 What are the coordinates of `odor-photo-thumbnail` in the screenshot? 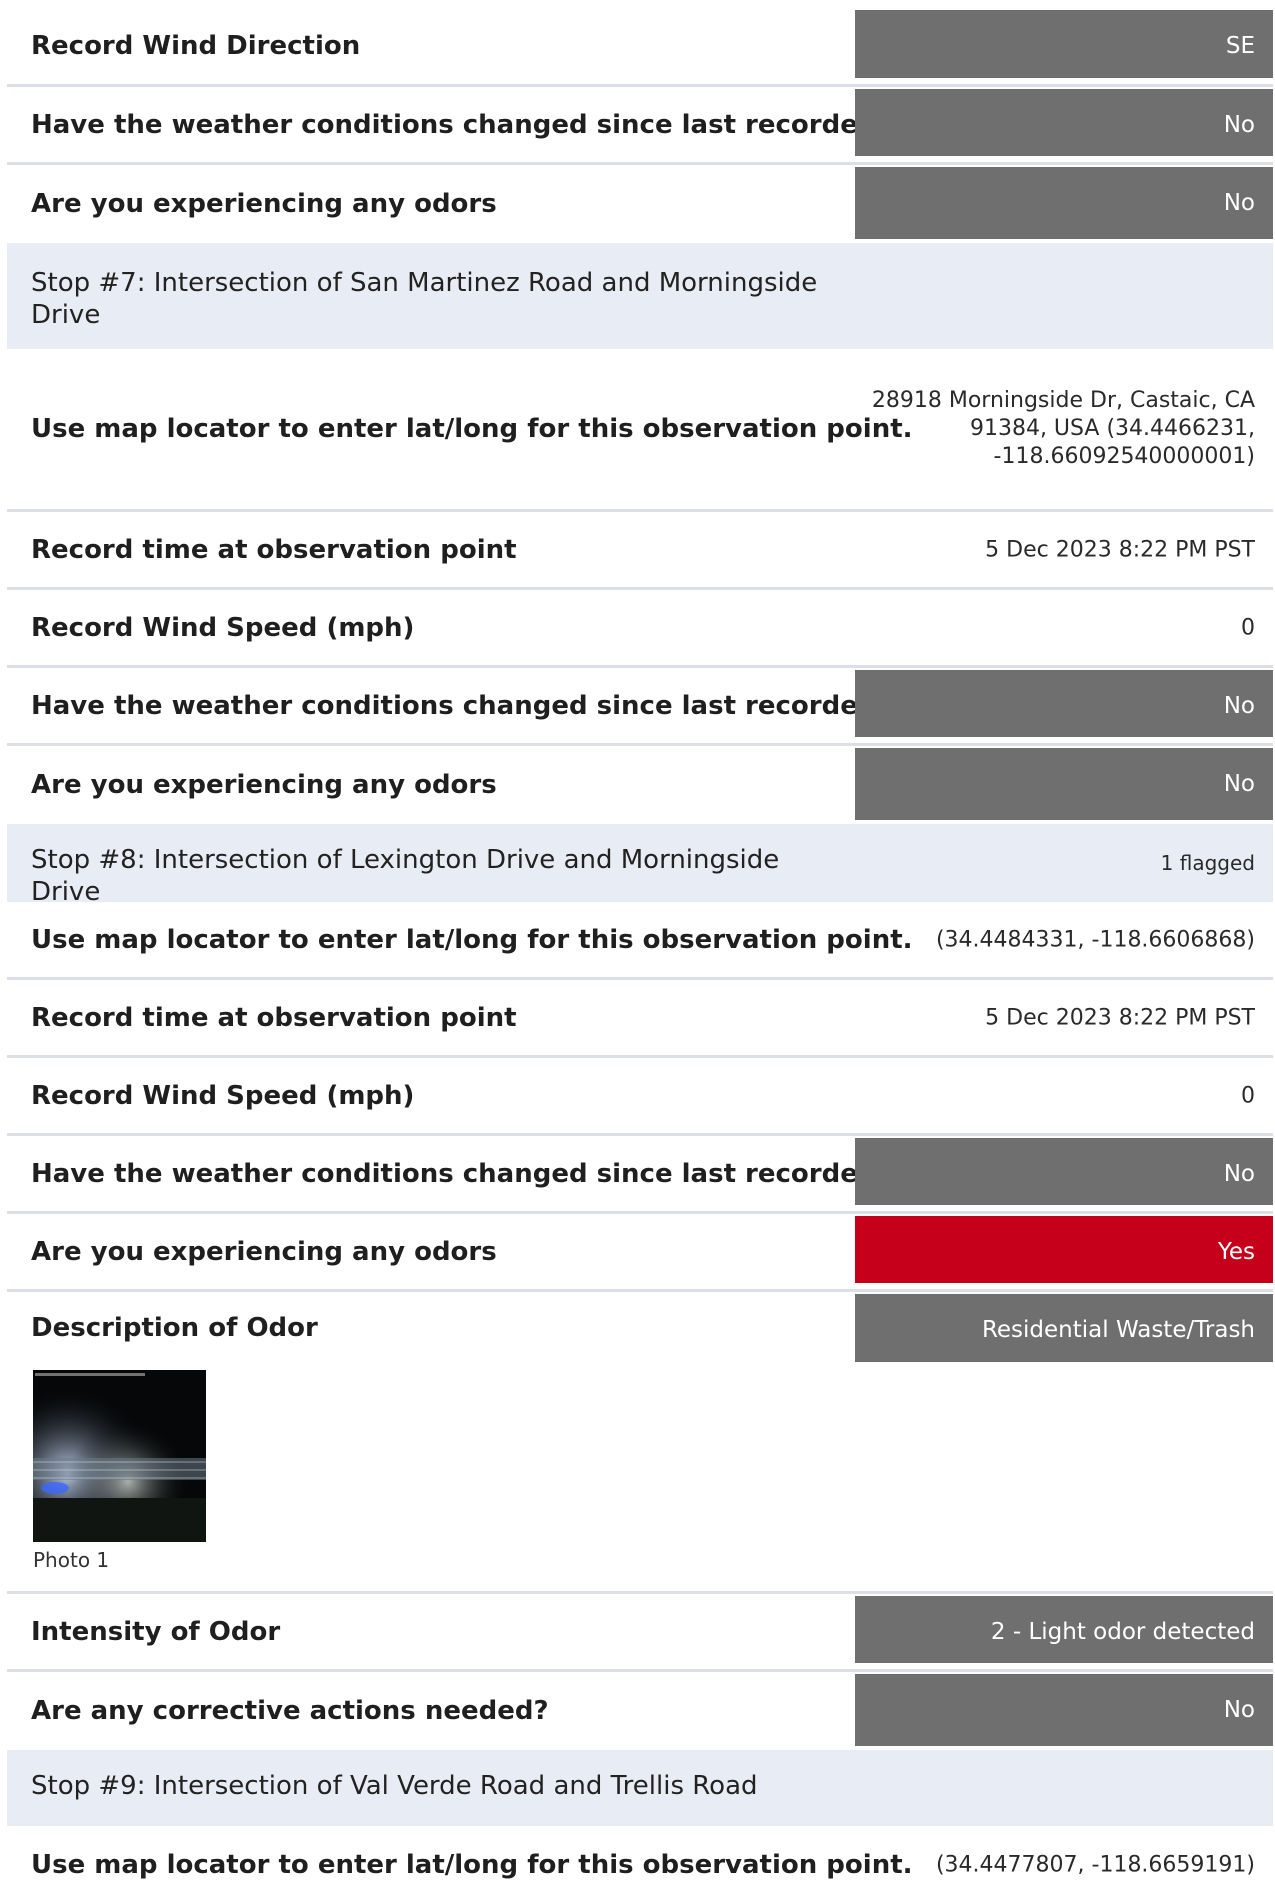 It's located at (119, 1456).